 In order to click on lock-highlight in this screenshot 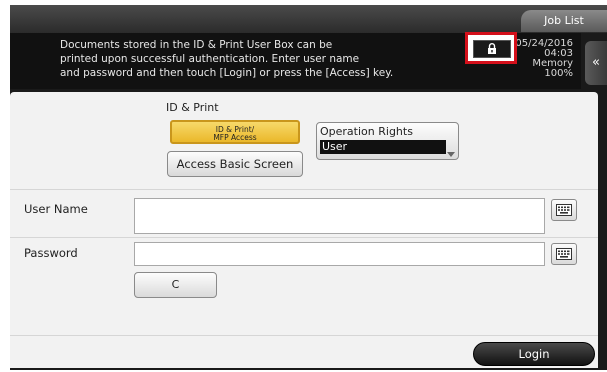, I will do `click(491, 48)`.